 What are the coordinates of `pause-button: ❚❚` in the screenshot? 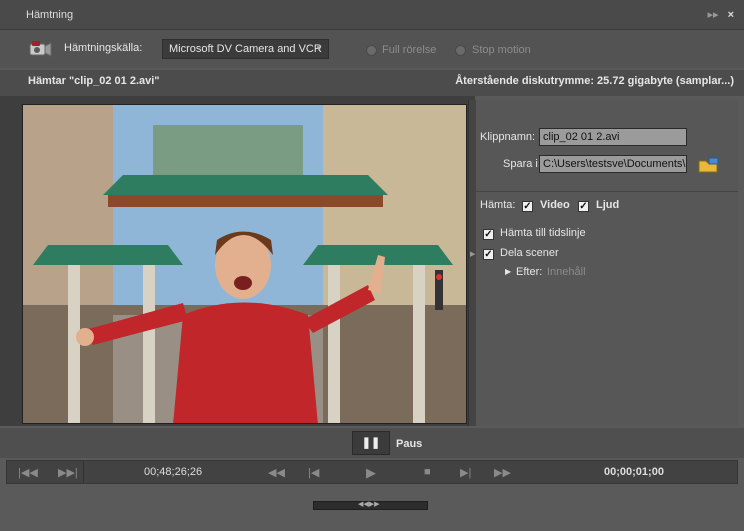 It's located at (371, 443).